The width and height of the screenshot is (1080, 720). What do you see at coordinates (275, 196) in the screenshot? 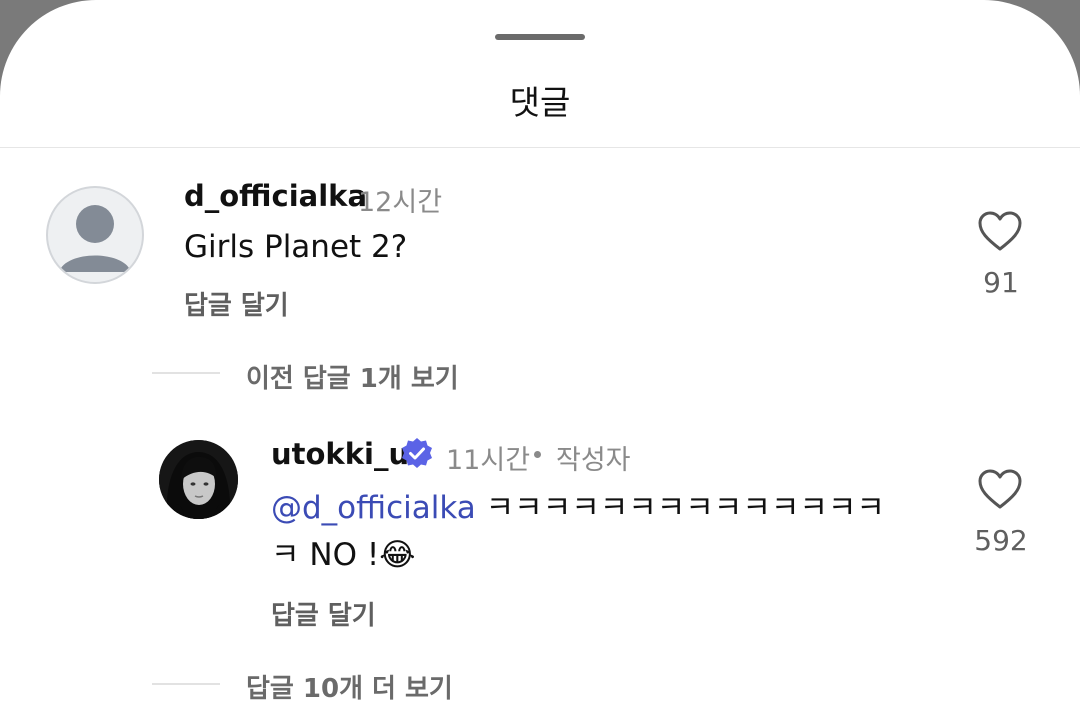
I see `comment-username: d_officialka` at bounding box center [275, 196].